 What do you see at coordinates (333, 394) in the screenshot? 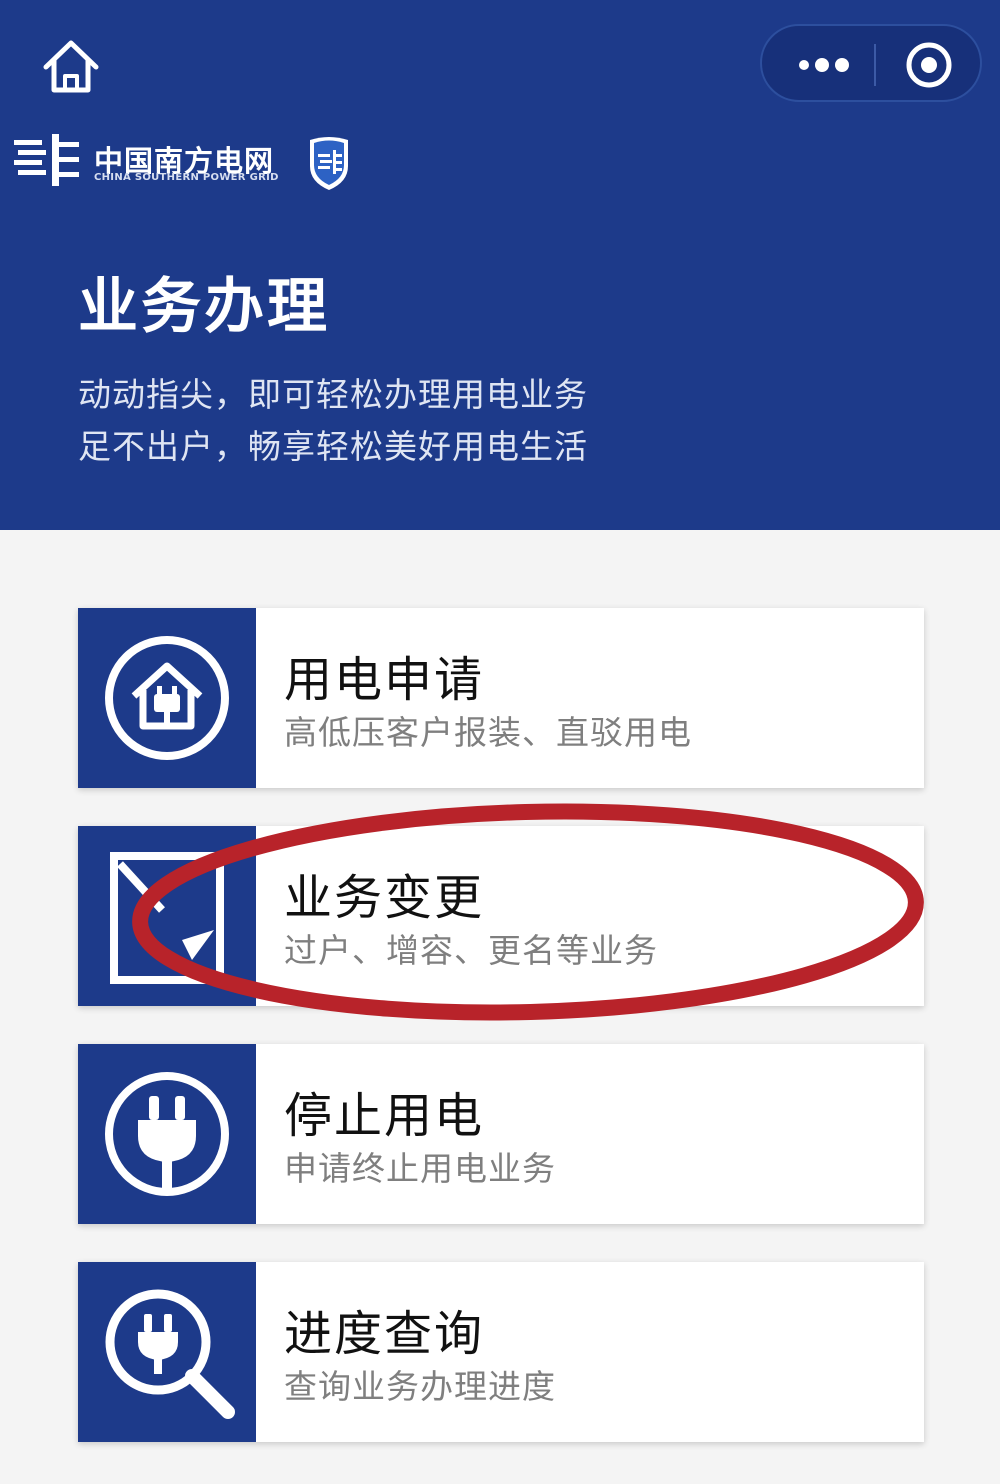
I see `subtitle-line-1: 动动指尖，即可轻松办理用电业务` at bounding box center [333, 394].